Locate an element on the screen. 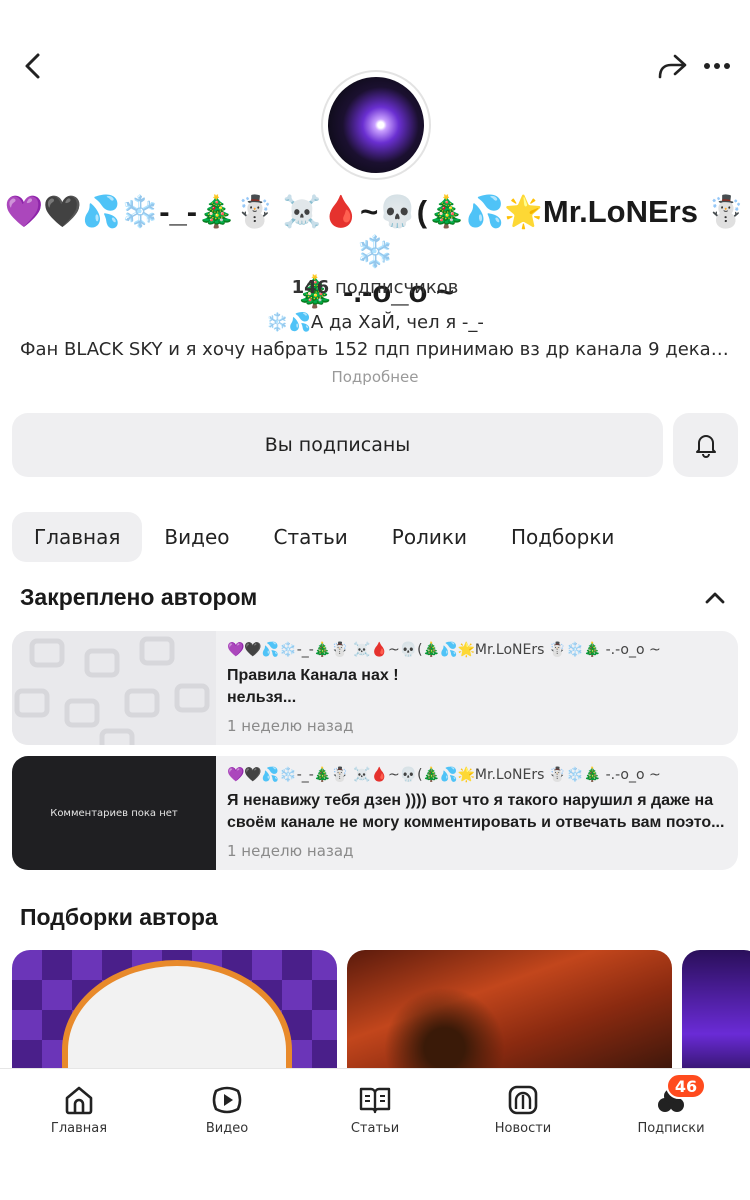 This screenshot has height=1200, width=750. card-thumbnail is located at coordinates (114, 688).